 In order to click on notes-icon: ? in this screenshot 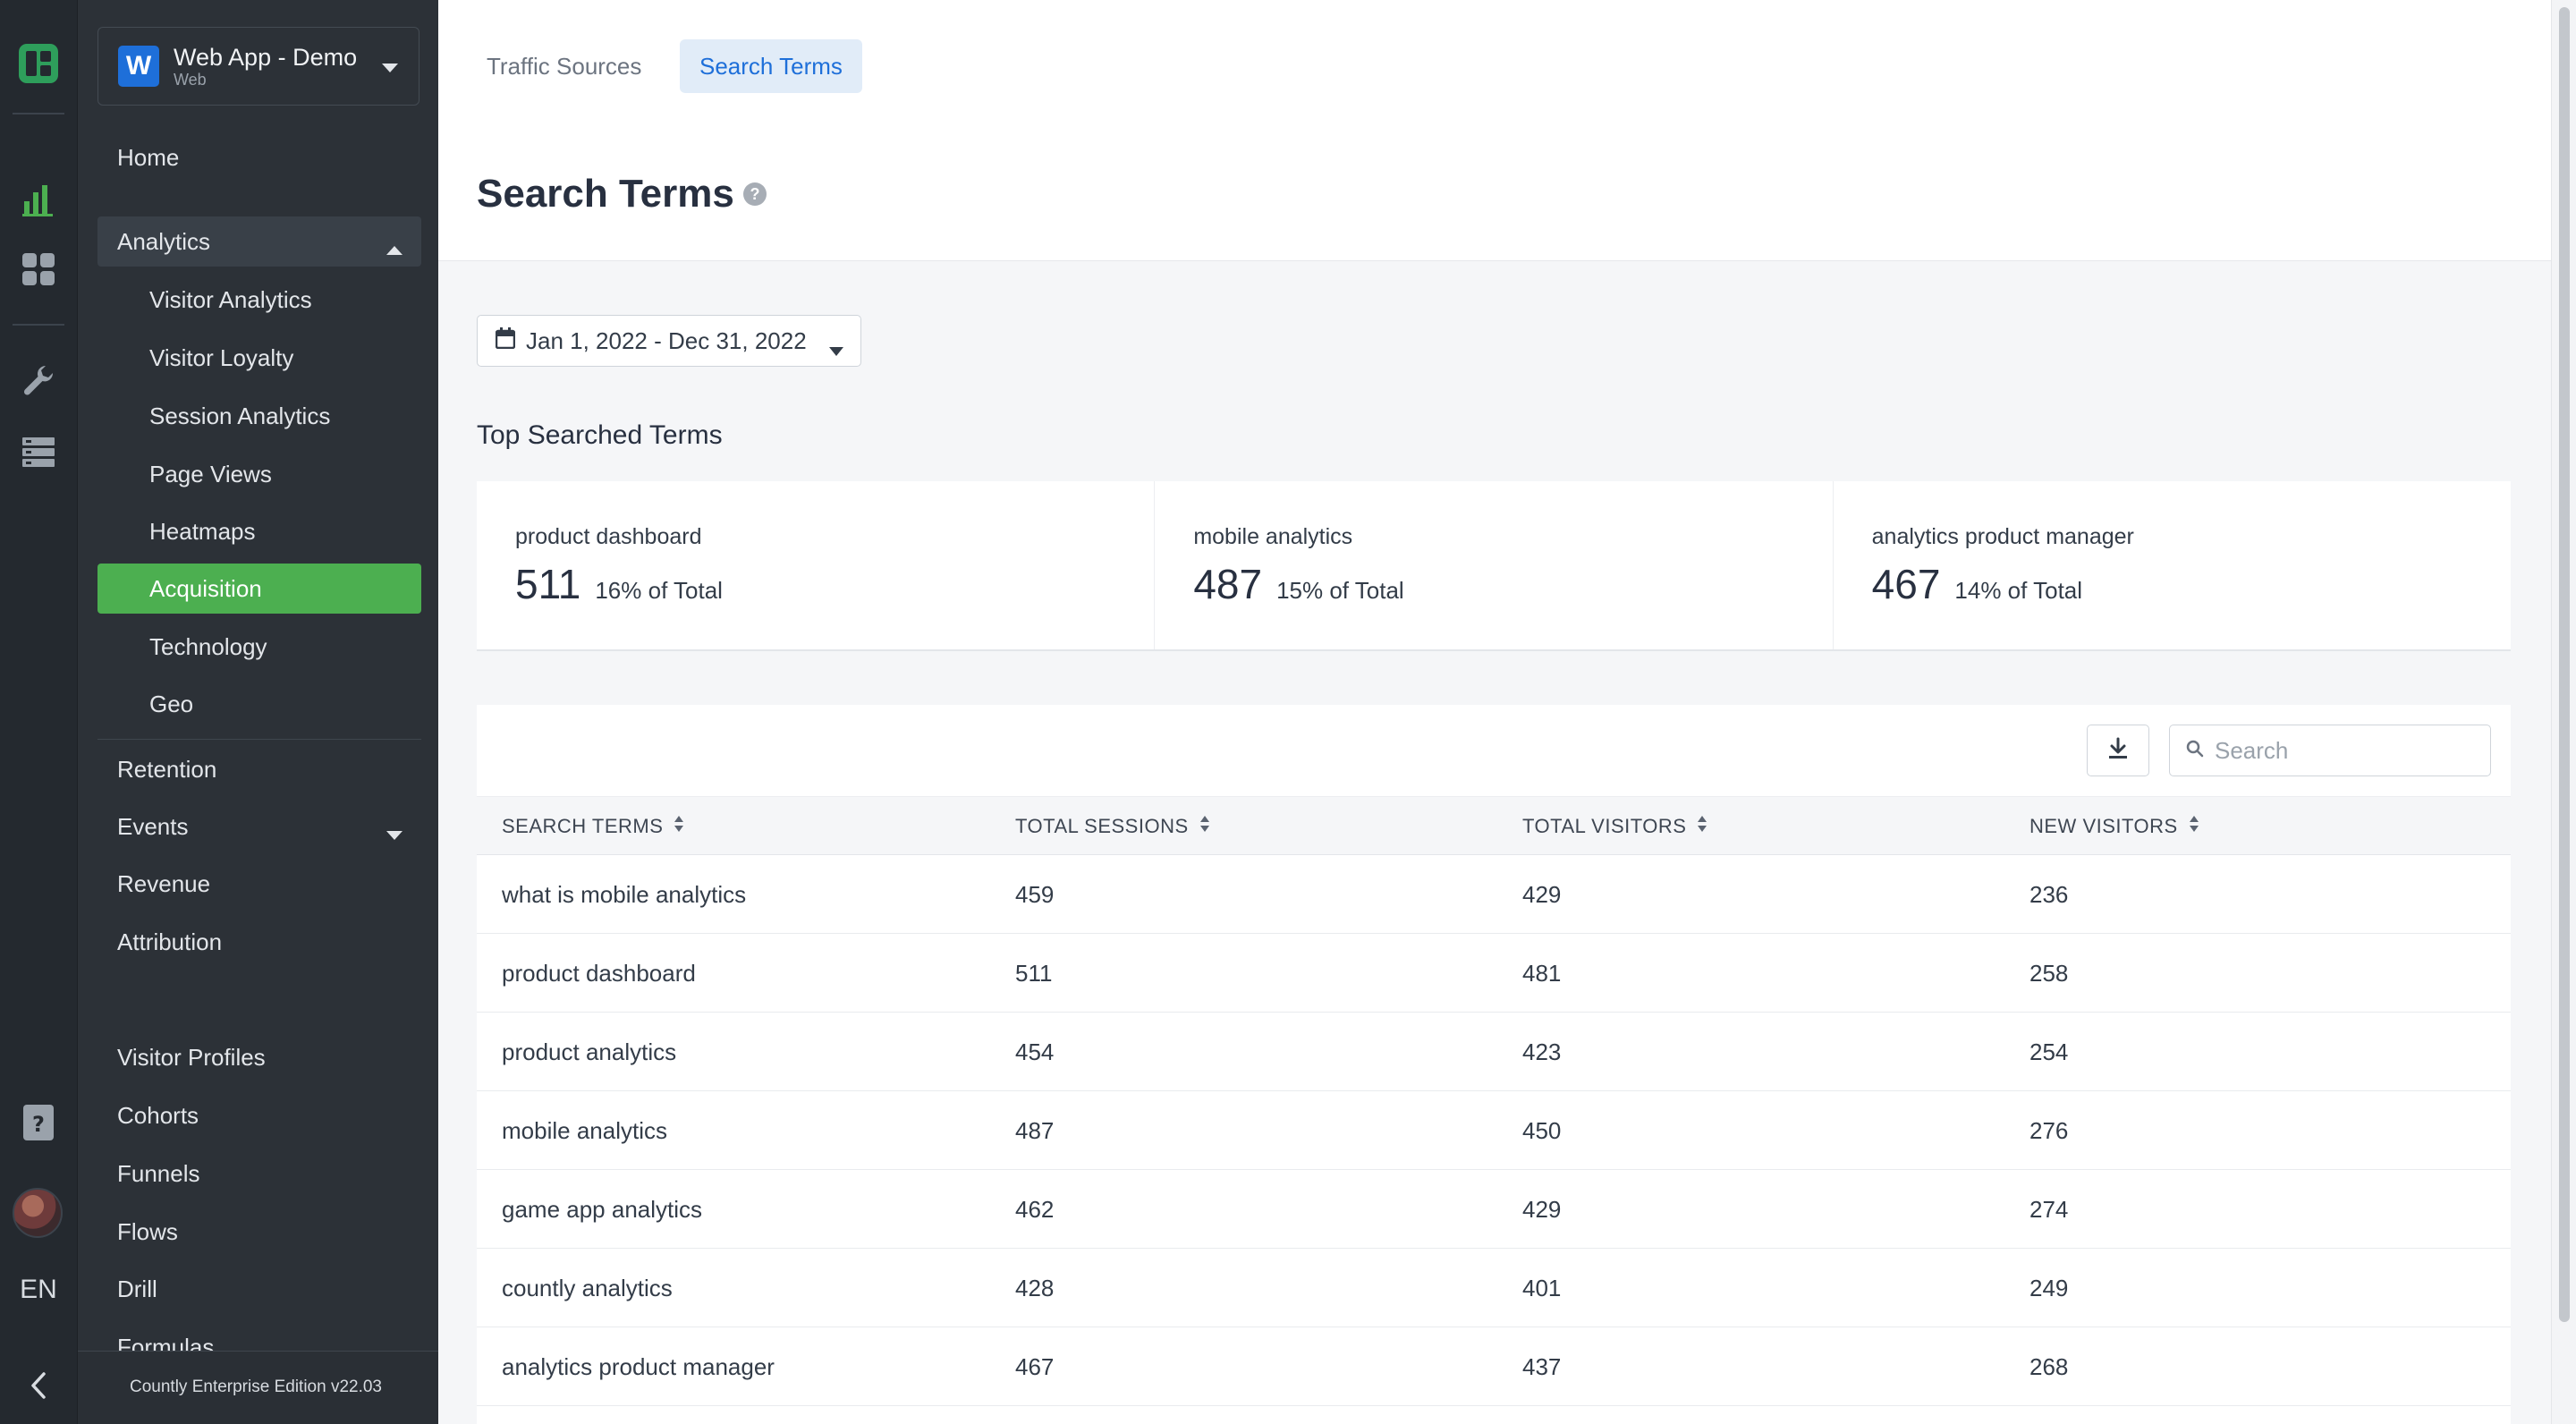, I will do `click(38, 1122)`.